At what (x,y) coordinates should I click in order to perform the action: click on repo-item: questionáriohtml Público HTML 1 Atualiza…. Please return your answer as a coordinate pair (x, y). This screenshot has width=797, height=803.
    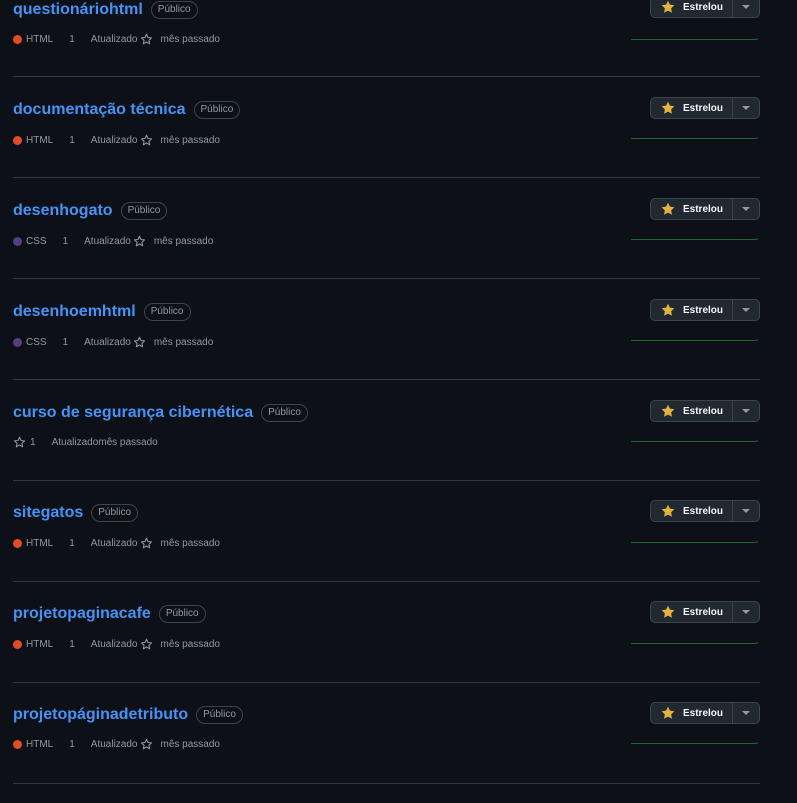
    Looking at the image, I should click on (386, 38).